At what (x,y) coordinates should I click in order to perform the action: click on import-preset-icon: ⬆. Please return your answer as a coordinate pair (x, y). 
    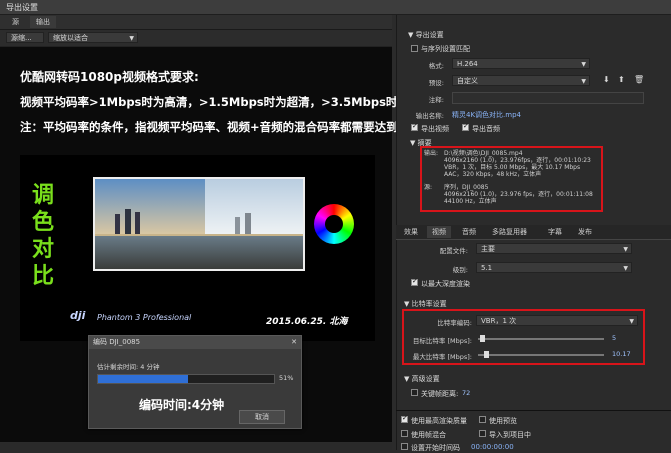
    Looking at the image, I should click on (621, 79).